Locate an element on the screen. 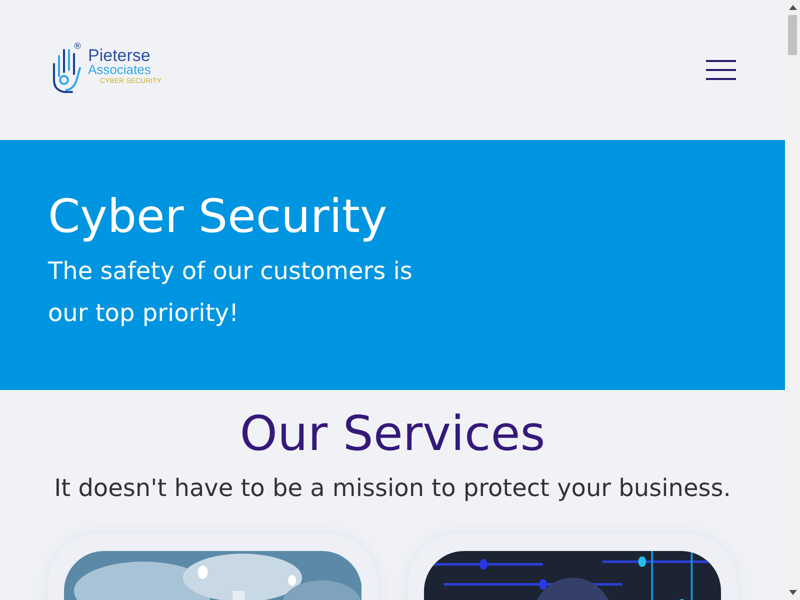 Image resolution: width=800 pixels, height=600 pixels. scroll-up-icon is located at coordinates (792, 7).